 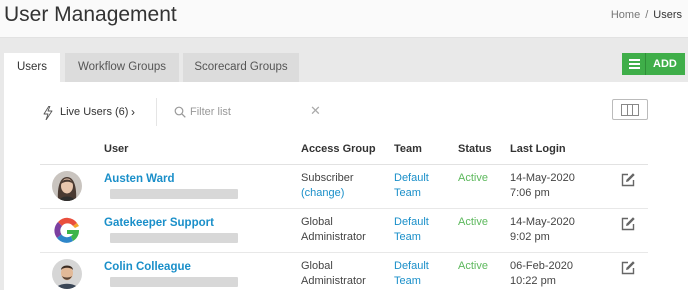 I want to click on breadcrumb: Home / Users, so click(x=646, y=15).